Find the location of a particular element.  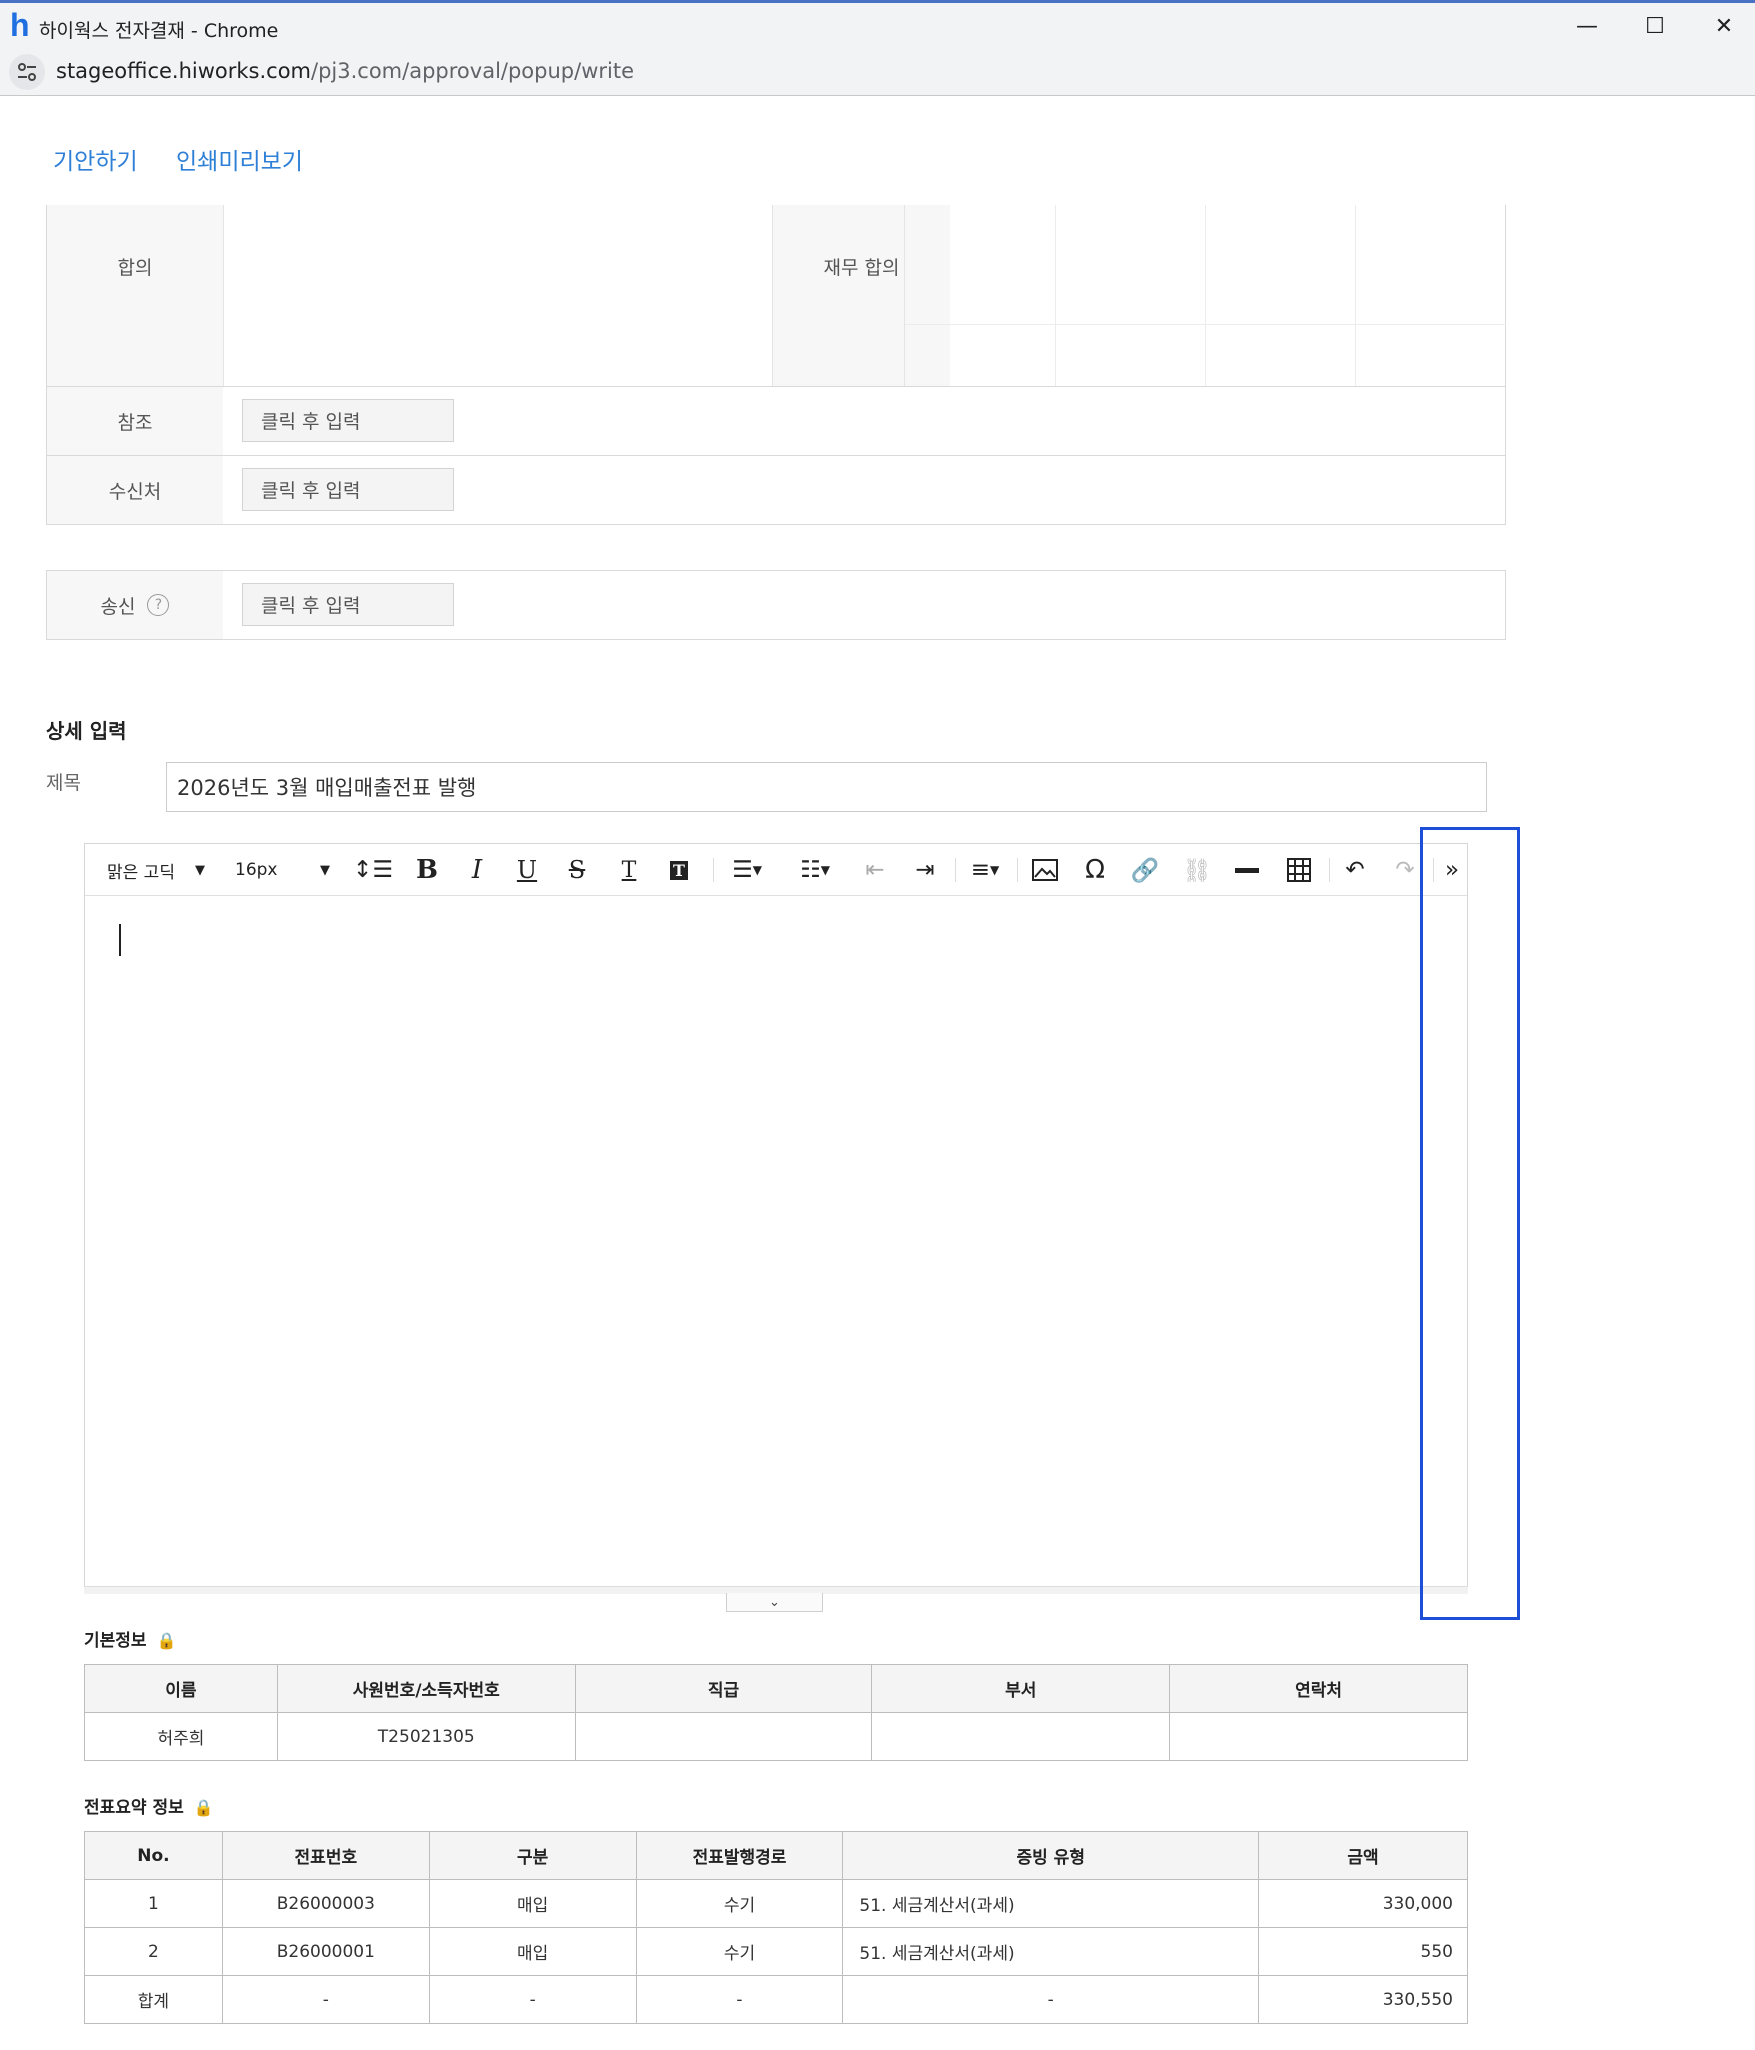

table-cell: B26000001 is located at coordinates (325, 1951).